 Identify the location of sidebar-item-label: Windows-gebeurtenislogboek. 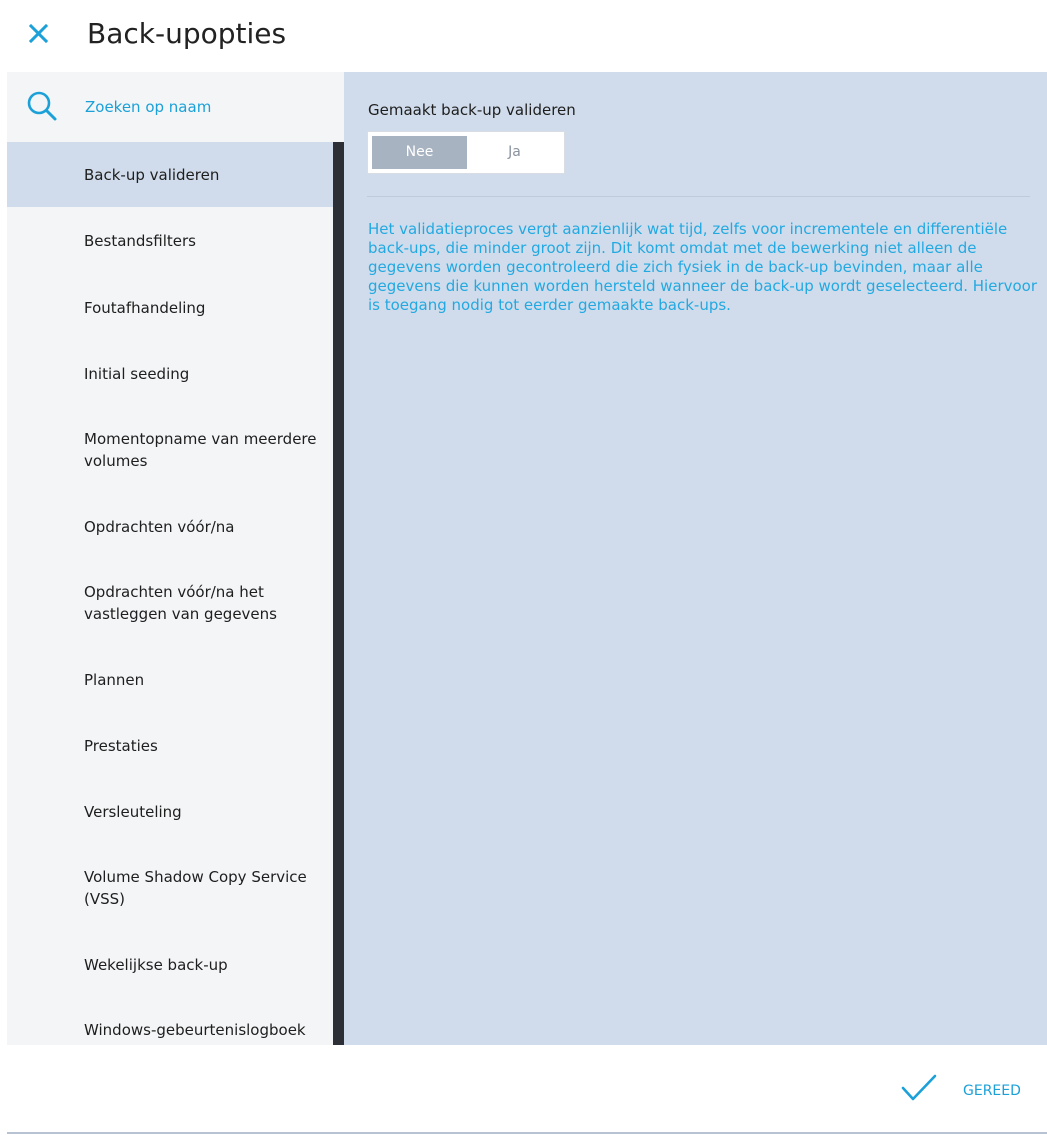
(195, 1030).